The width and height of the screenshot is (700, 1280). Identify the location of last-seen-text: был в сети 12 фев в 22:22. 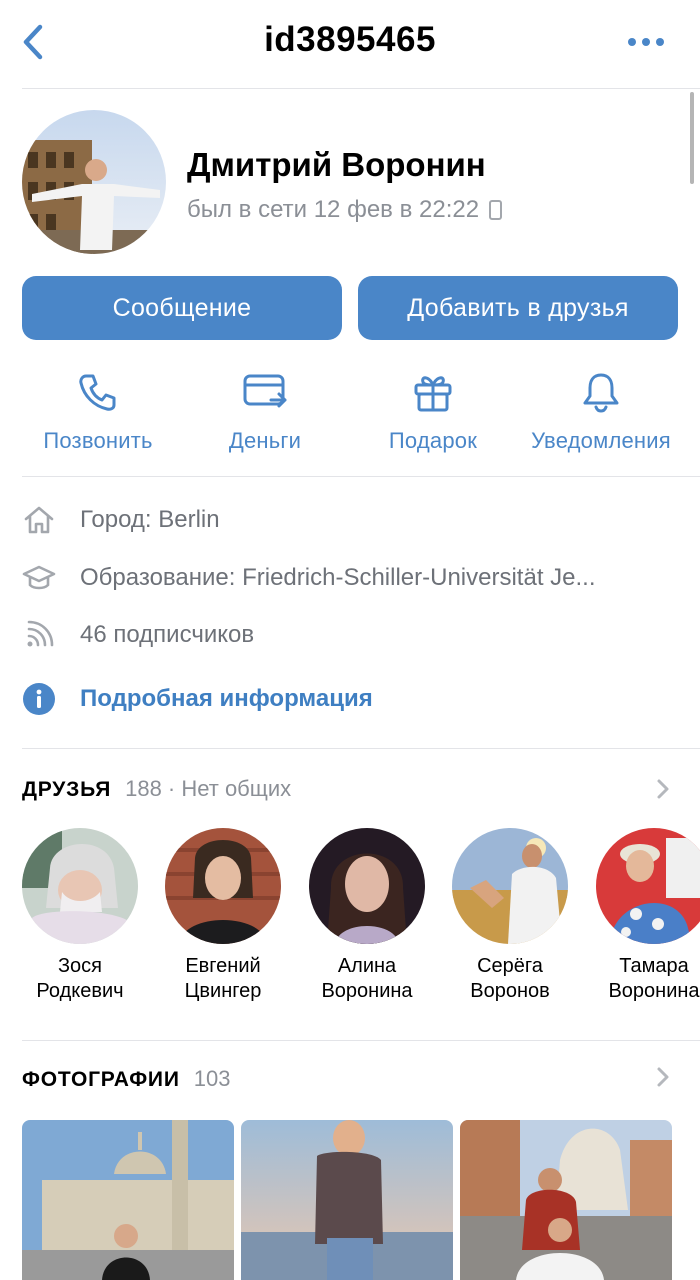
(333, 209).